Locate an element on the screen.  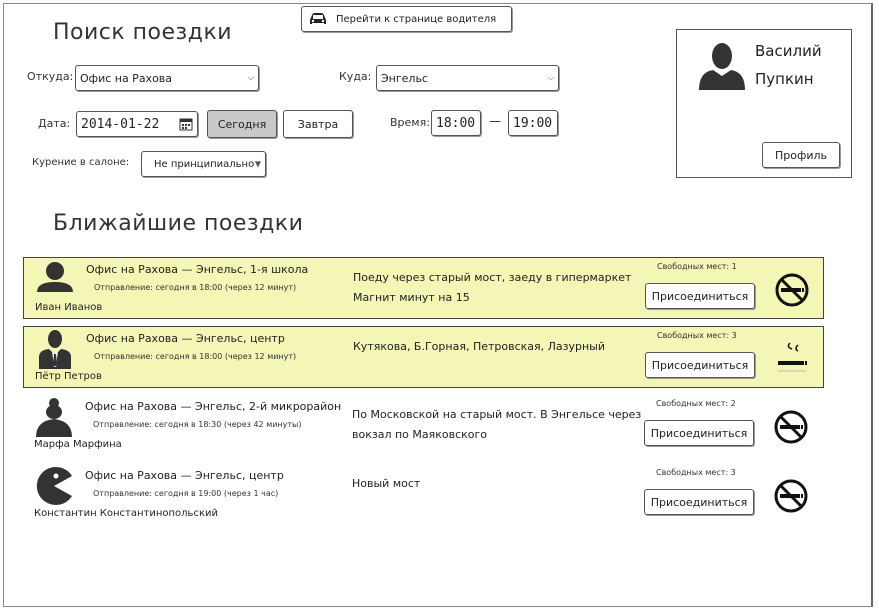
woman-icon is located at coordinates (54, 417).